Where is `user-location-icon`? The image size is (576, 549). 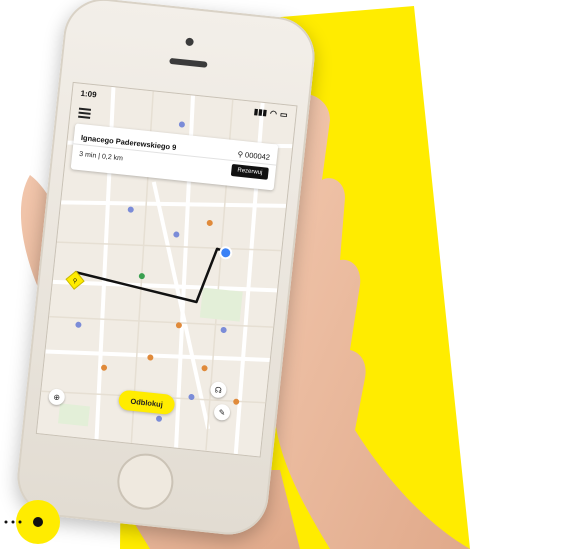
user-location-icon is located at coordinates (226, 253).